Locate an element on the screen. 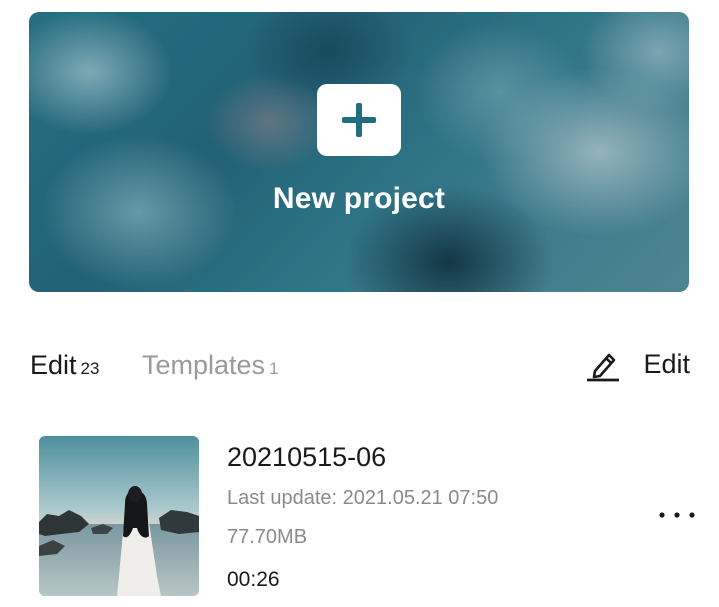 This screenshot has width=719, height=607. tab-templates-label: Templates is located at coordinates (204, 365).